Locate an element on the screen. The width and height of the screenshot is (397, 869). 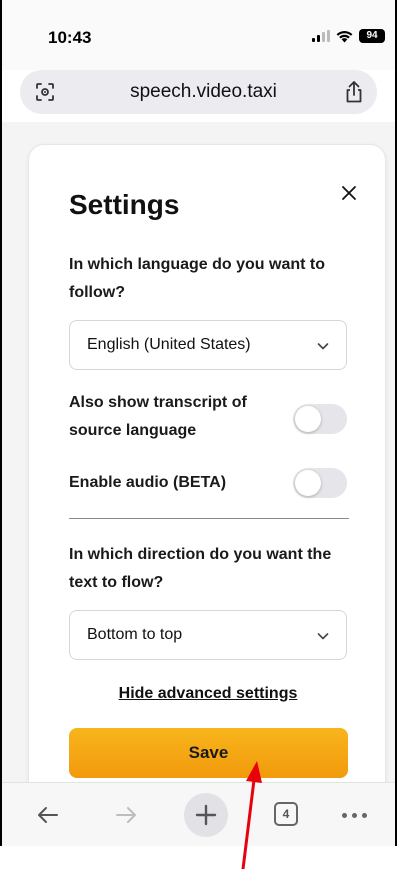
audio-toggle-label: Enable audio (BETA) is located at coordinates (148, 482).